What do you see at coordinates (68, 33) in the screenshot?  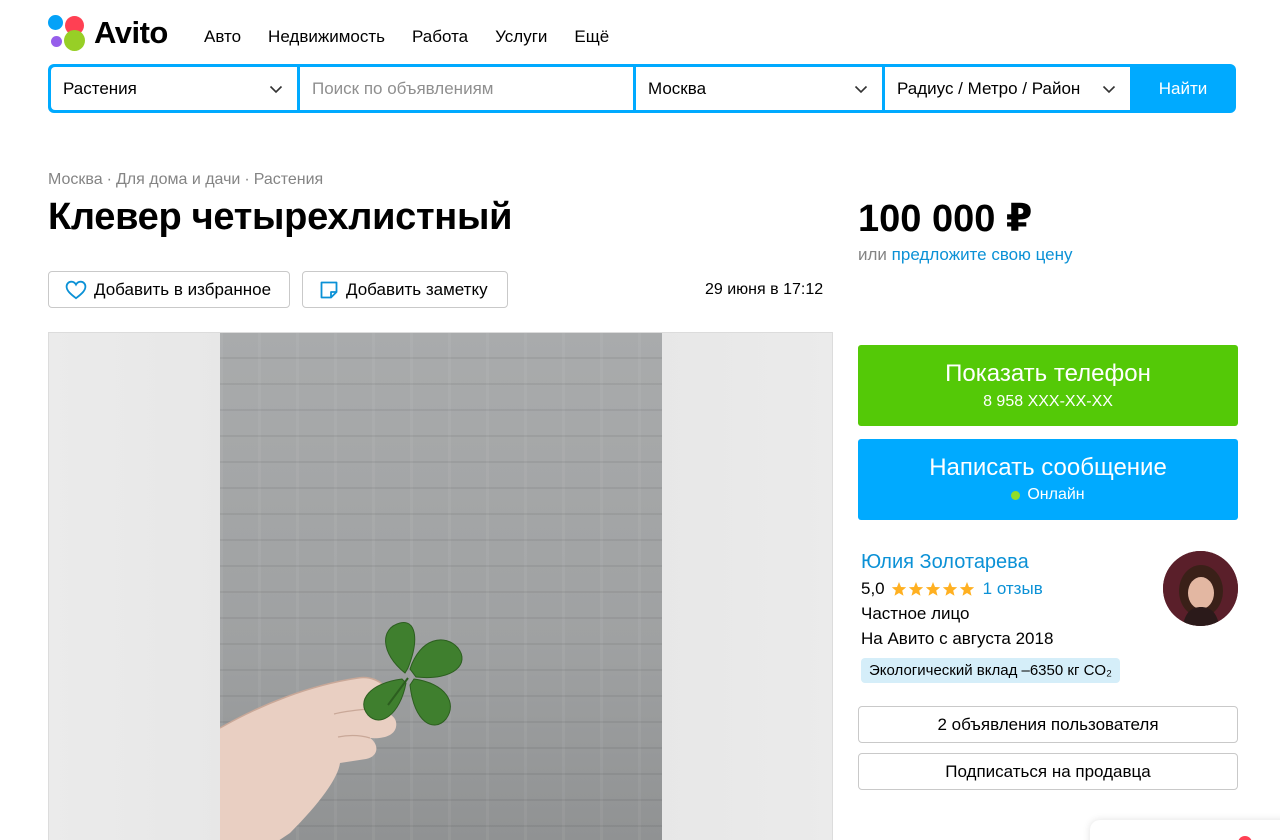 I see `logo-dots-icon` at bounding box center [68, 33].